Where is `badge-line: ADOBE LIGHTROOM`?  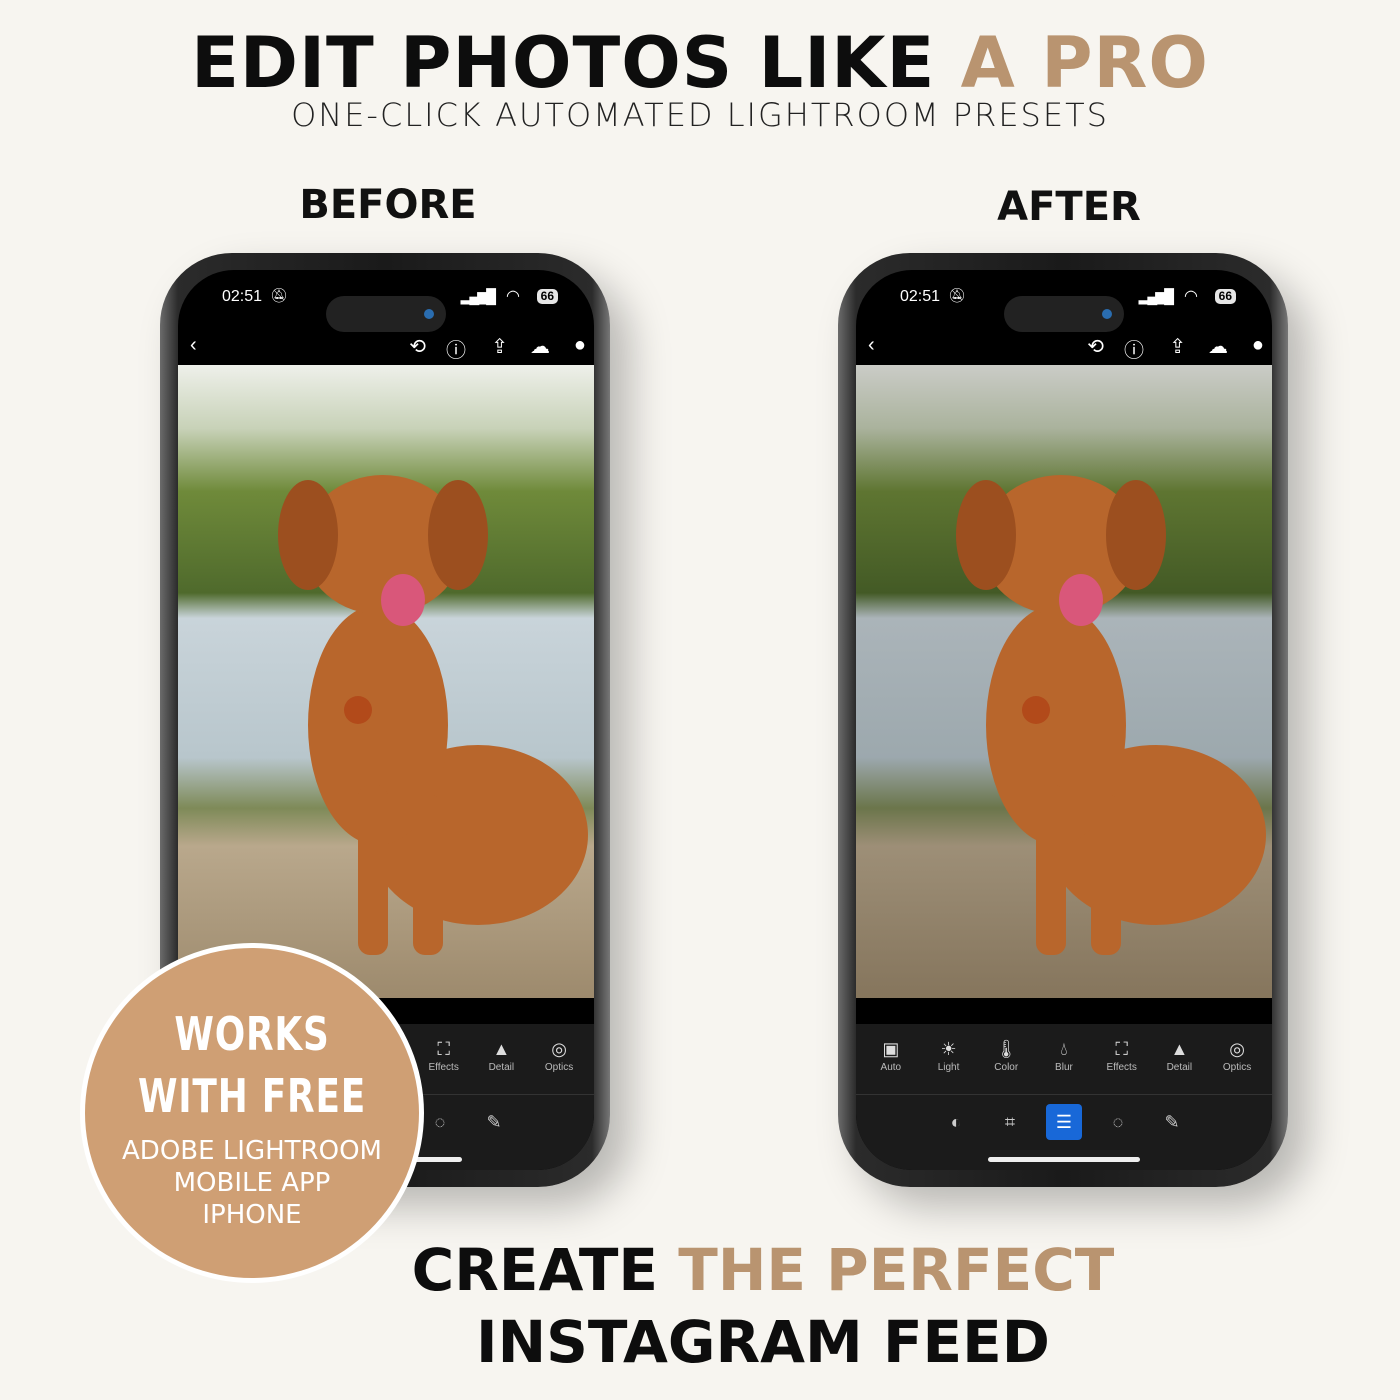
badge-line: ADOBE LIGHTROOM is located at coordinates (252, 1151).